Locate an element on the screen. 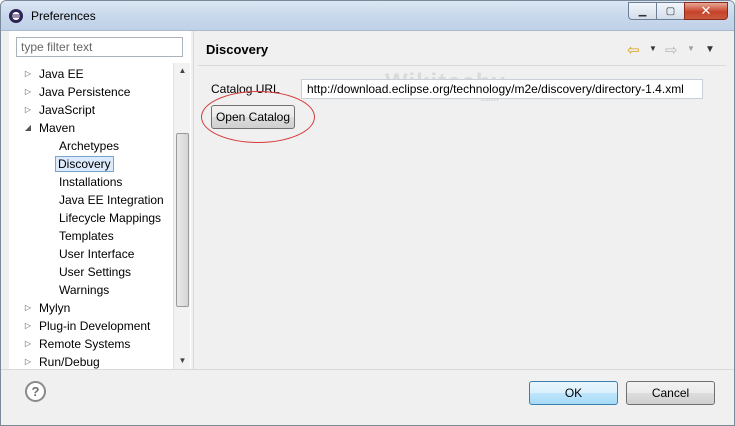 The height and width of the screenshot is (426, 735). tree-item: ▷ Java EE is located at coordinates (56, 74).